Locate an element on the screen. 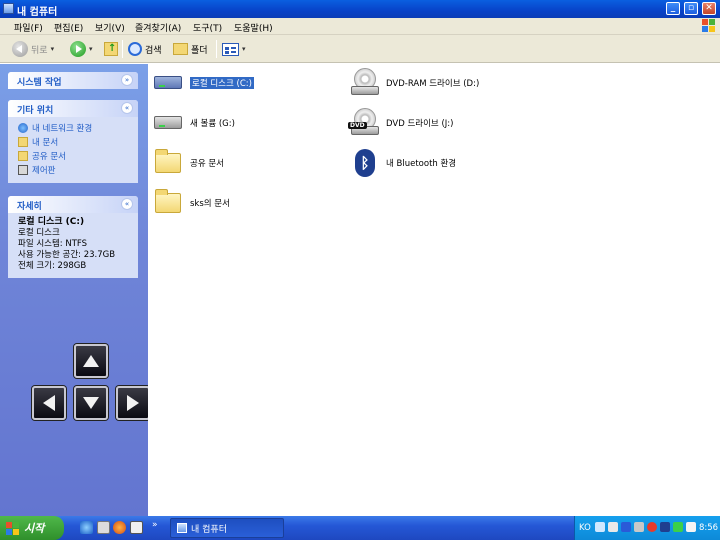  taskbar: 시작 » 내 컴퓨터 KO 8:56 is located at coordinates (360, 528).